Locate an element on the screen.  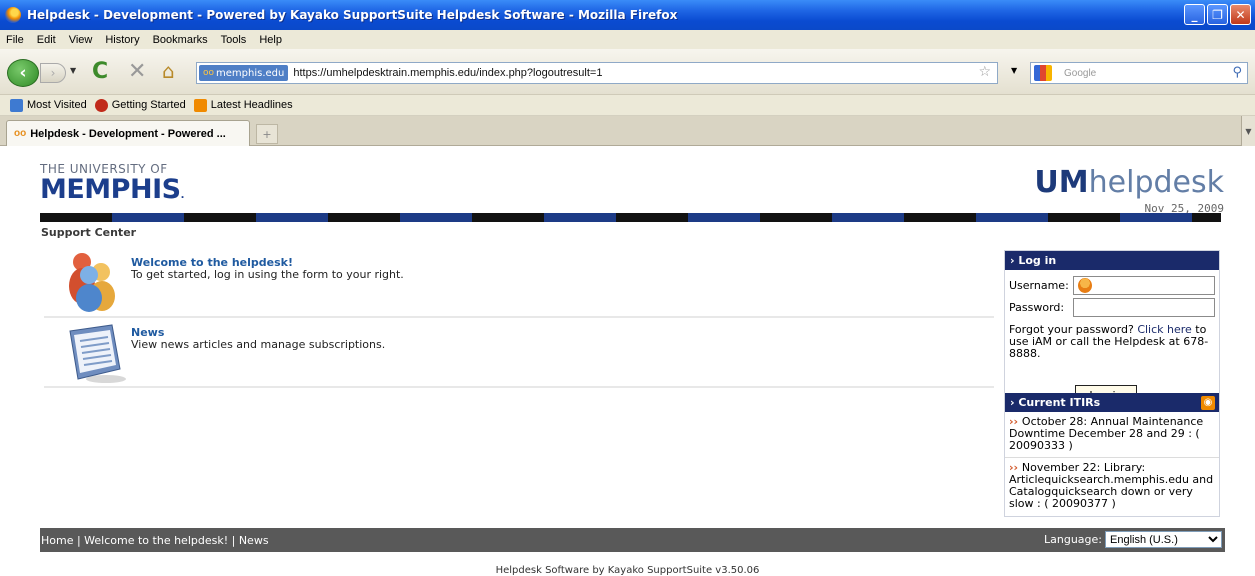
bookmark-most-visited: Most Visited is located at coordinates (48, 105).